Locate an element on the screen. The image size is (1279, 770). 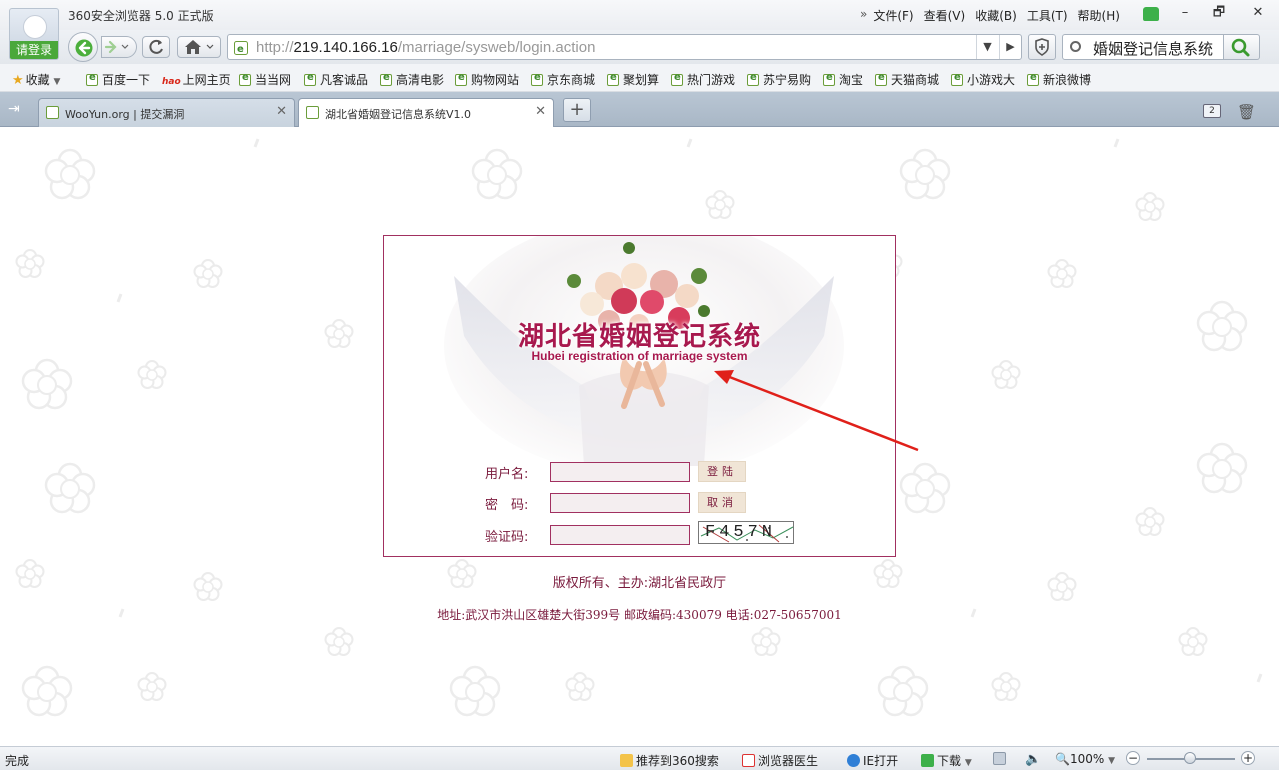
svg-text: e is located at coordinates (240, 49).